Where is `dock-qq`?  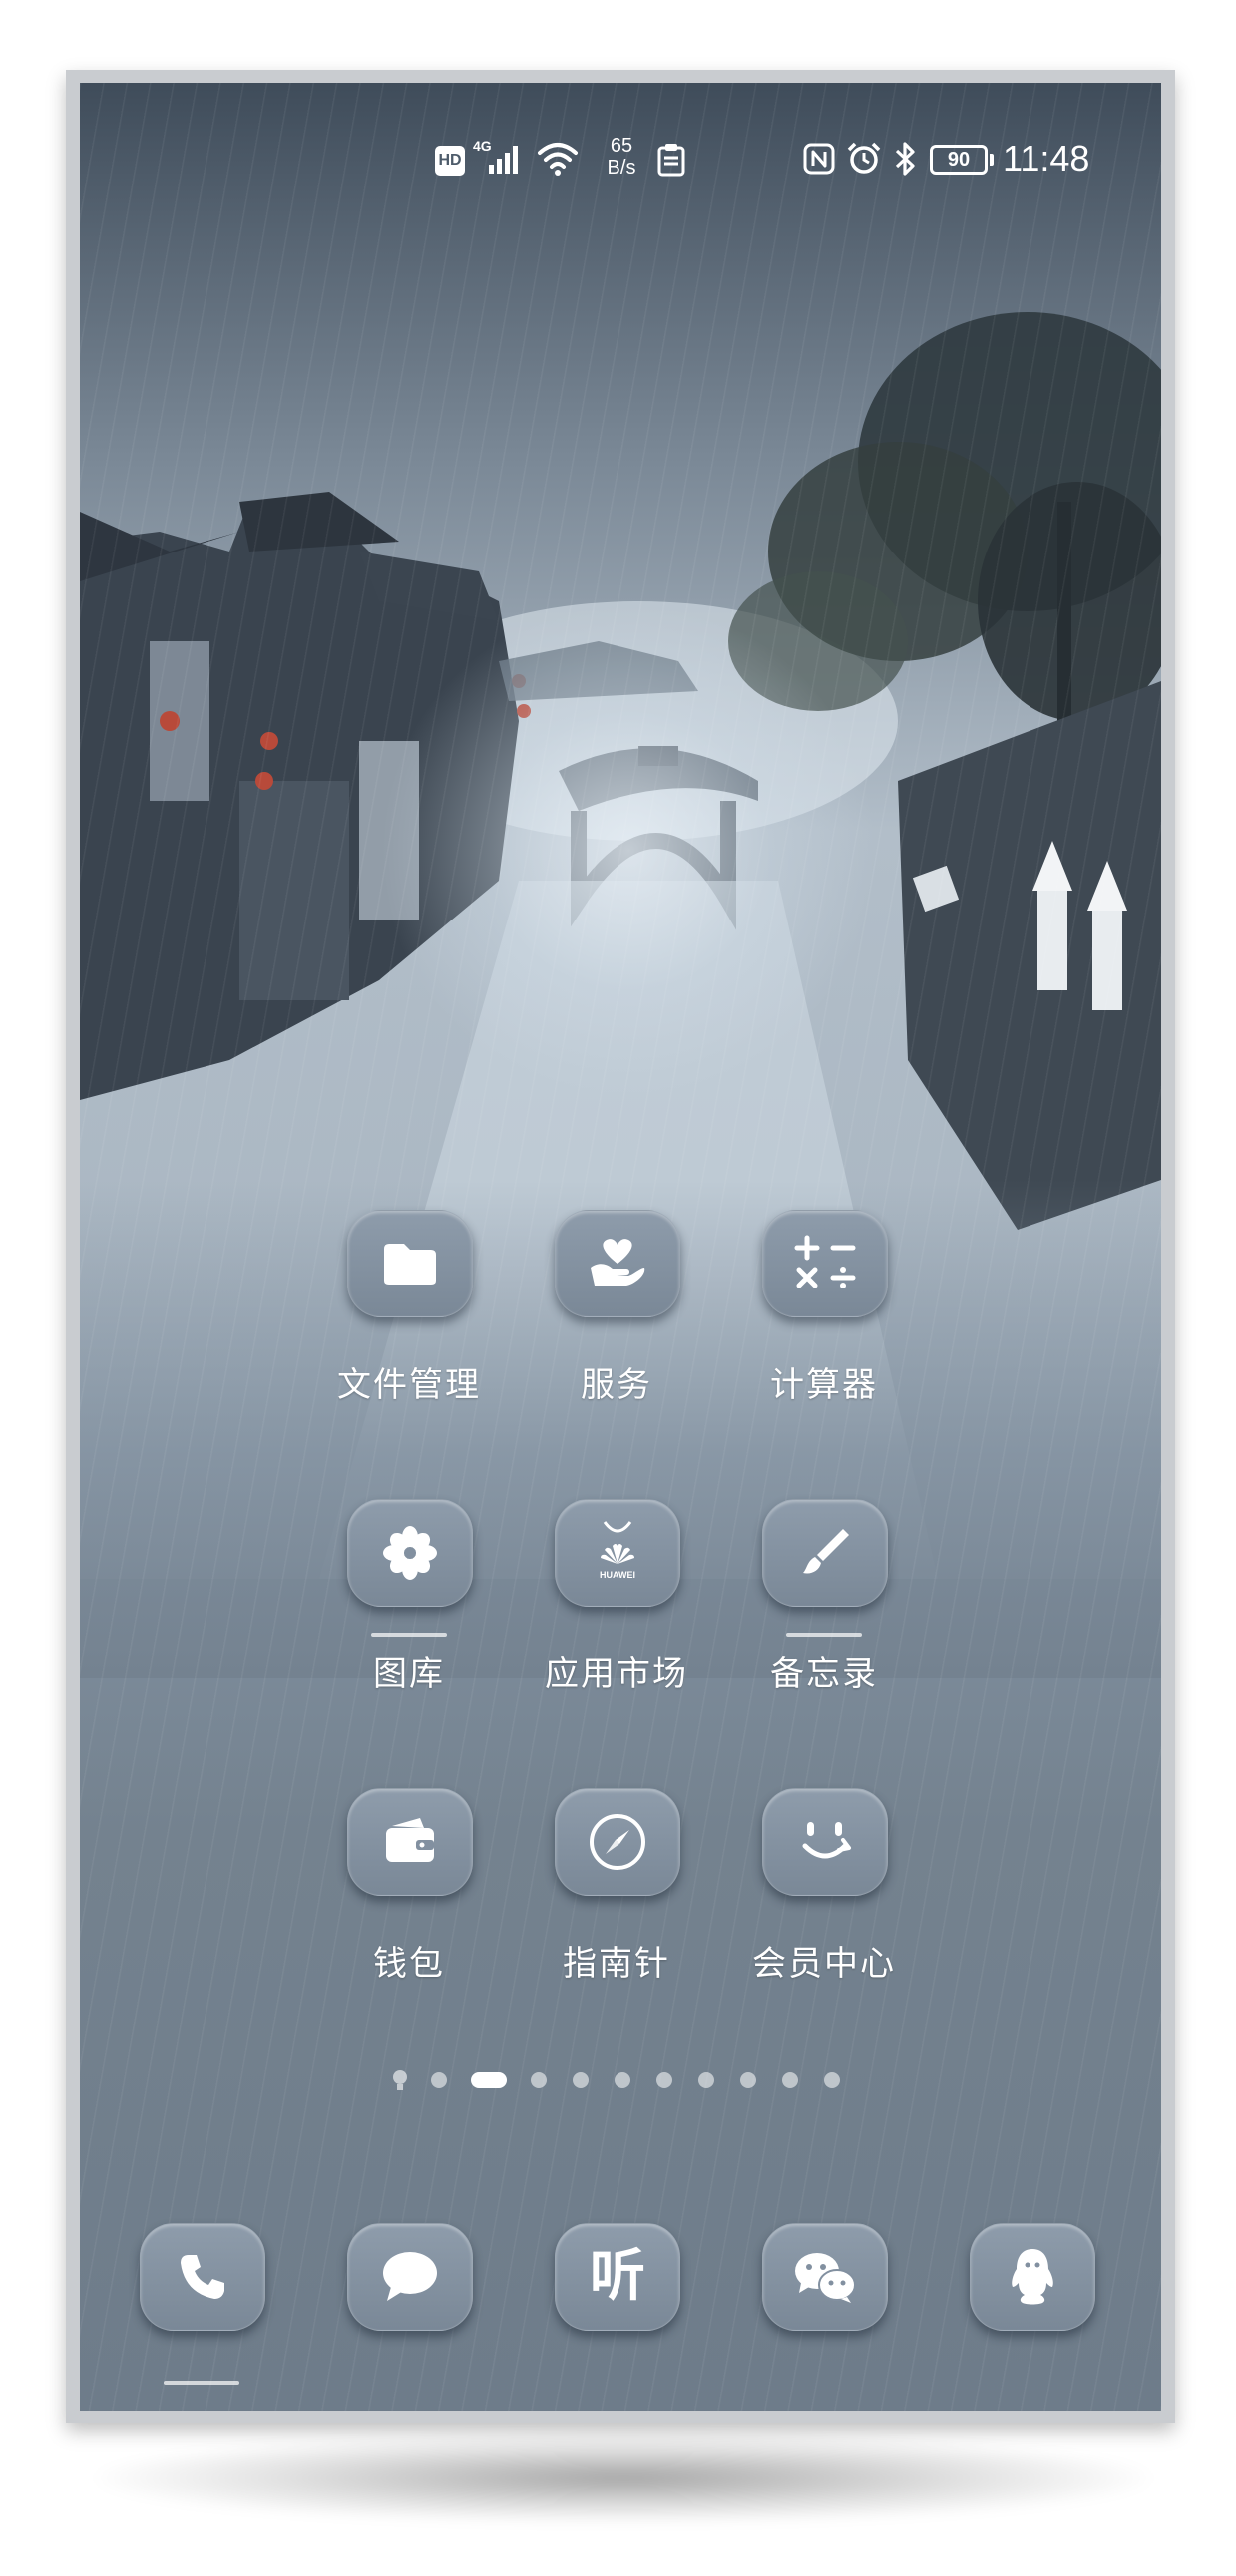
dock-qq is located at coordinates (1032, 2277).